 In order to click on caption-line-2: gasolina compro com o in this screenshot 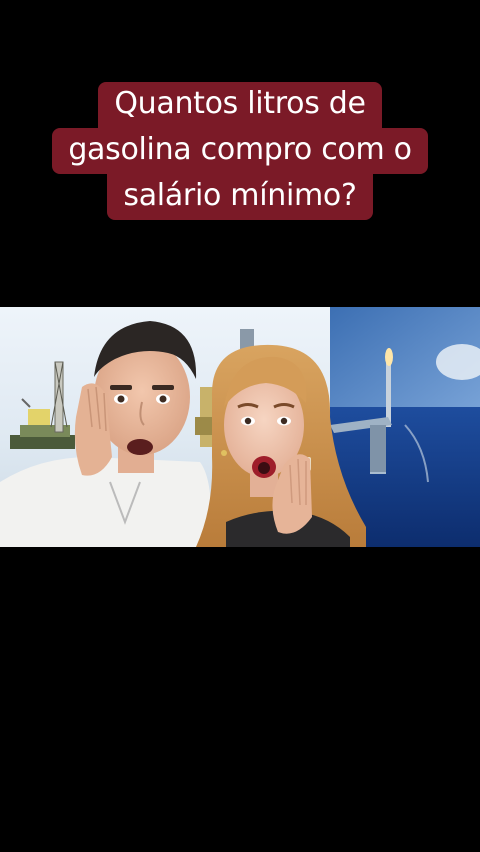, I will do `click(240, 151)`.